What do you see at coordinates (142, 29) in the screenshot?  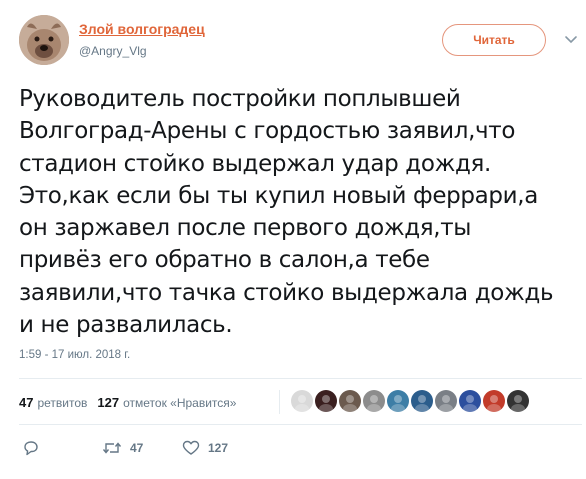 I see `author-name: Злой волгоградец` at bounding box center [142, 29].